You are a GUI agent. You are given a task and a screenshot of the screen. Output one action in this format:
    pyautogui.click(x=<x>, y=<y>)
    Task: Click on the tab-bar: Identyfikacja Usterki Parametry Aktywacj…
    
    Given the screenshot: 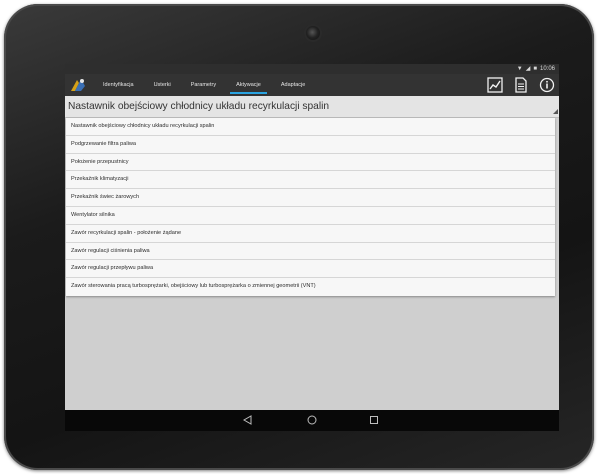 What is the action you would take?
    pyautogui.click(x=204, y=85)
    